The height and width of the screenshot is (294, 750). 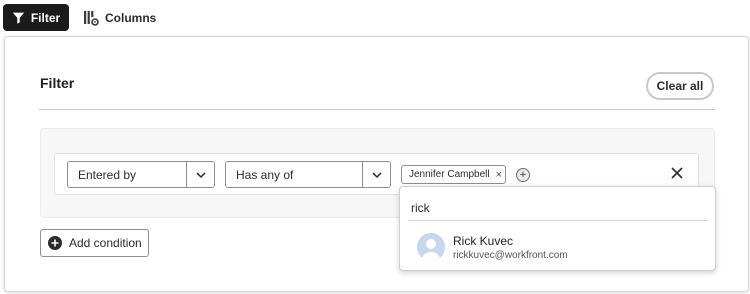 I want to click on search-dropdown: Rick Kuvec rickkuvec@workfront.com, so click(x=557, y=228).